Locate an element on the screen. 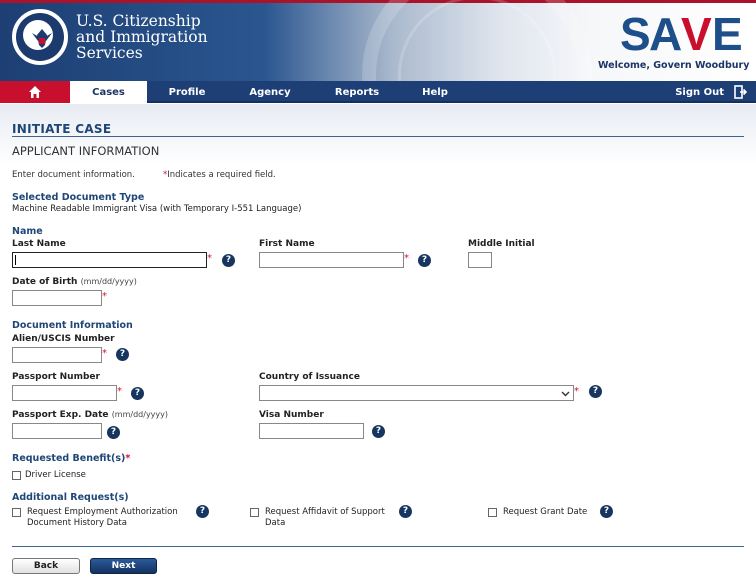 The image size is (756, 585). additional-requests-heading: Additional Request(s) is located at coordinates (70, 497).